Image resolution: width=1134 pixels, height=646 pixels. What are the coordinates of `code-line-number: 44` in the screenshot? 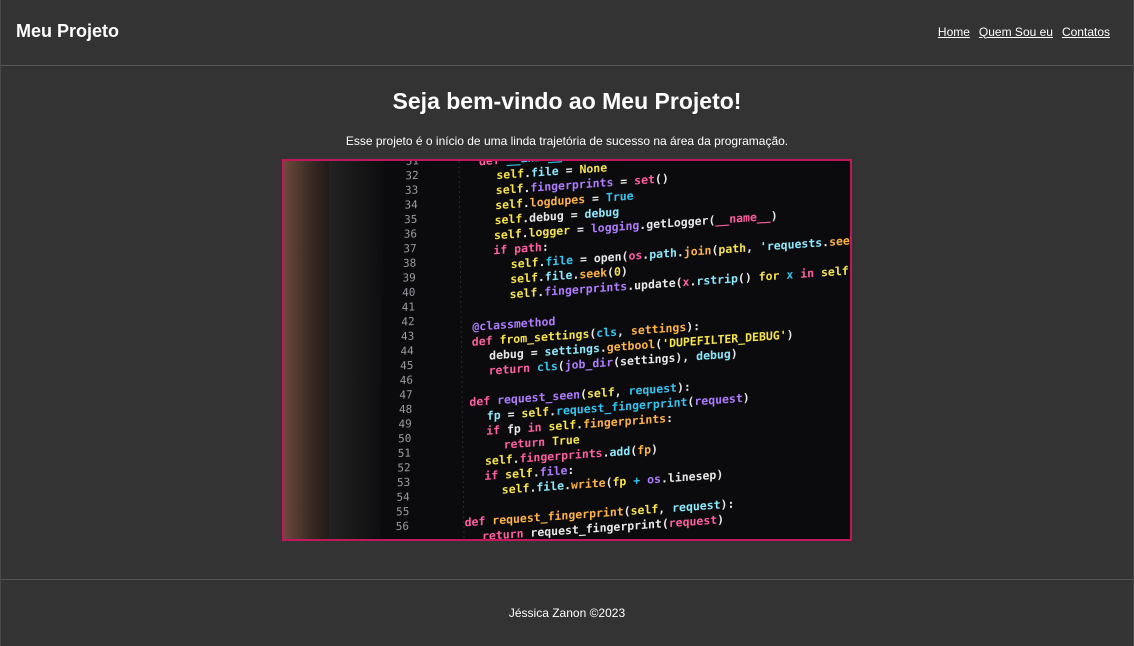 It's located at (408, 350).